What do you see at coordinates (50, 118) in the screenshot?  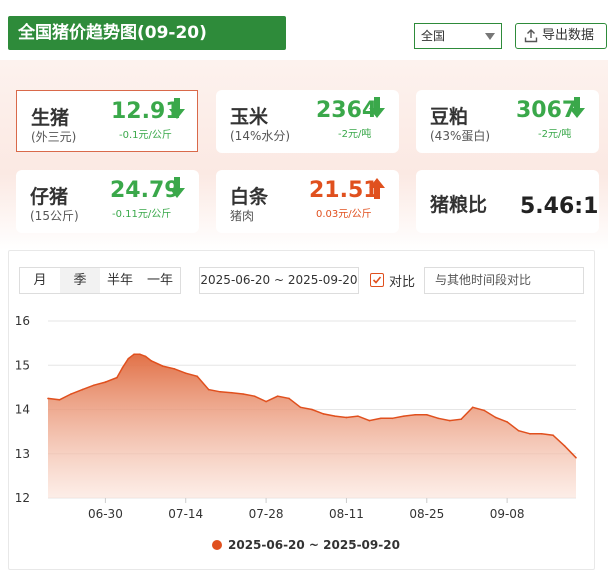 I see `card-name: 生猪` at bounding box center [50, 118].